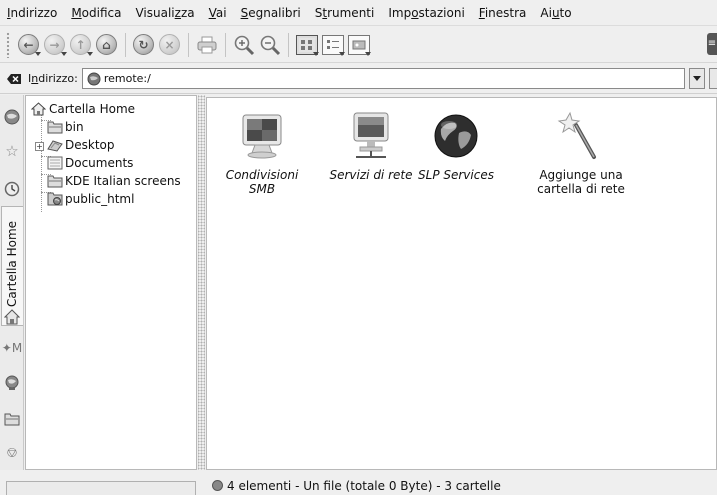 The height and width of the screenshot is (495, 717). I want to click on preview-view-button, so click(358, 45).